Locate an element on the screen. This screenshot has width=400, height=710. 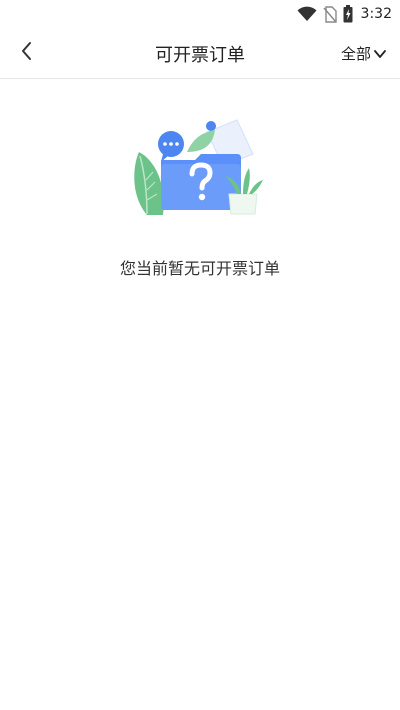
filter-label: 全部 is located at coordinates (355, 54).